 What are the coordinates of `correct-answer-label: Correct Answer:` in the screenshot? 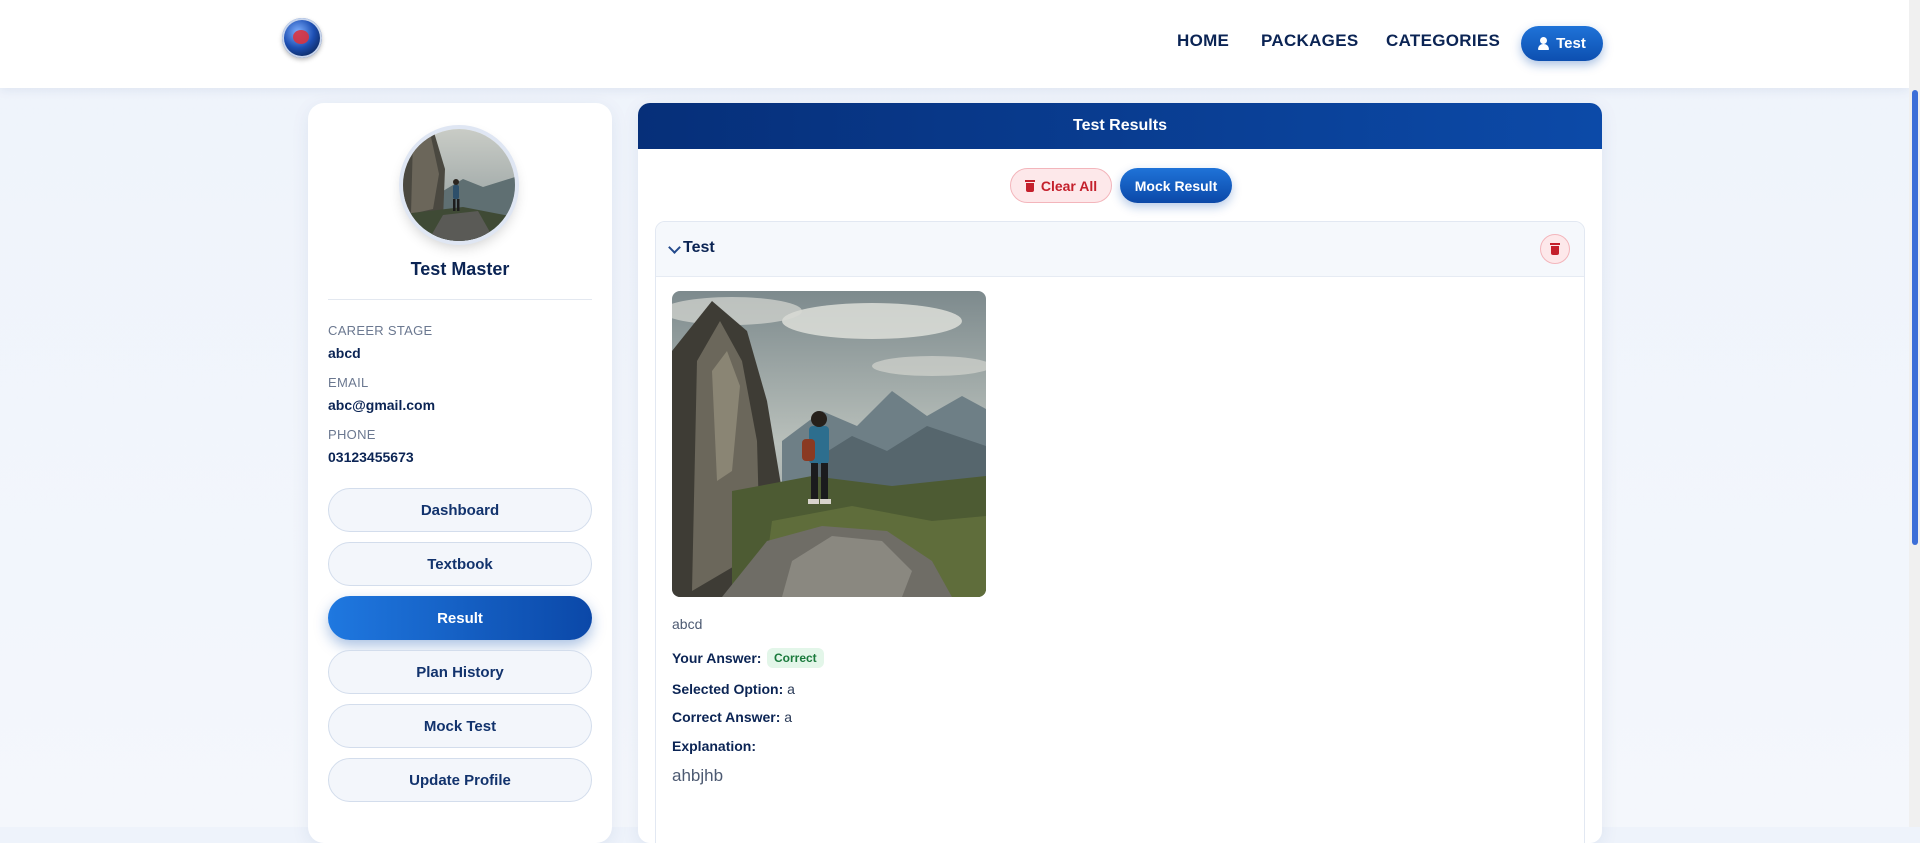 It's located at (726, 717).